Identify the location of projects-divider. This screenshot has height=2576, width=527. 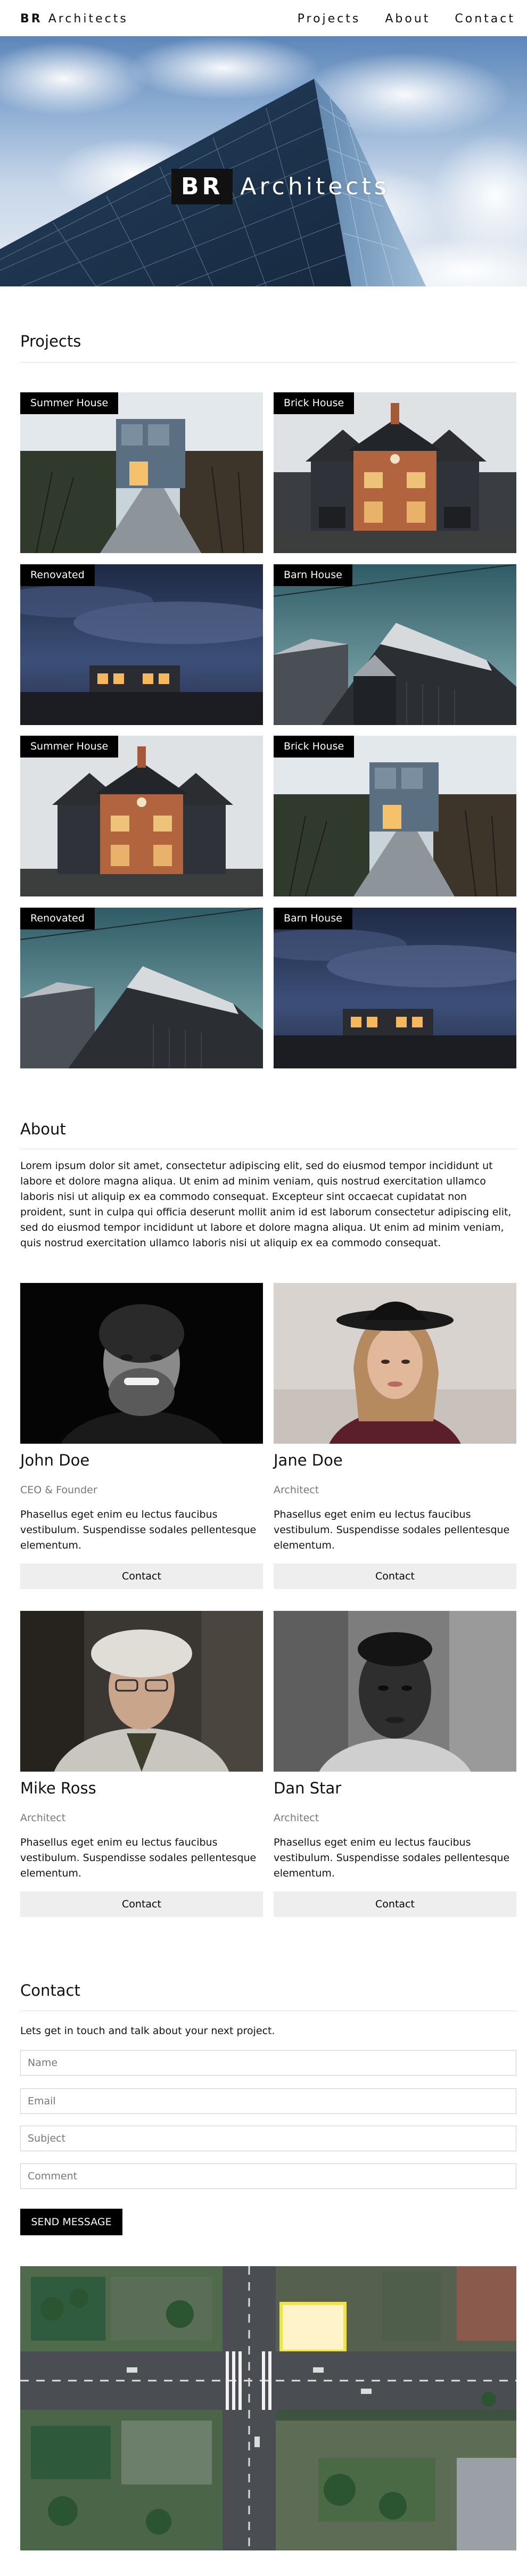
(268, 362).